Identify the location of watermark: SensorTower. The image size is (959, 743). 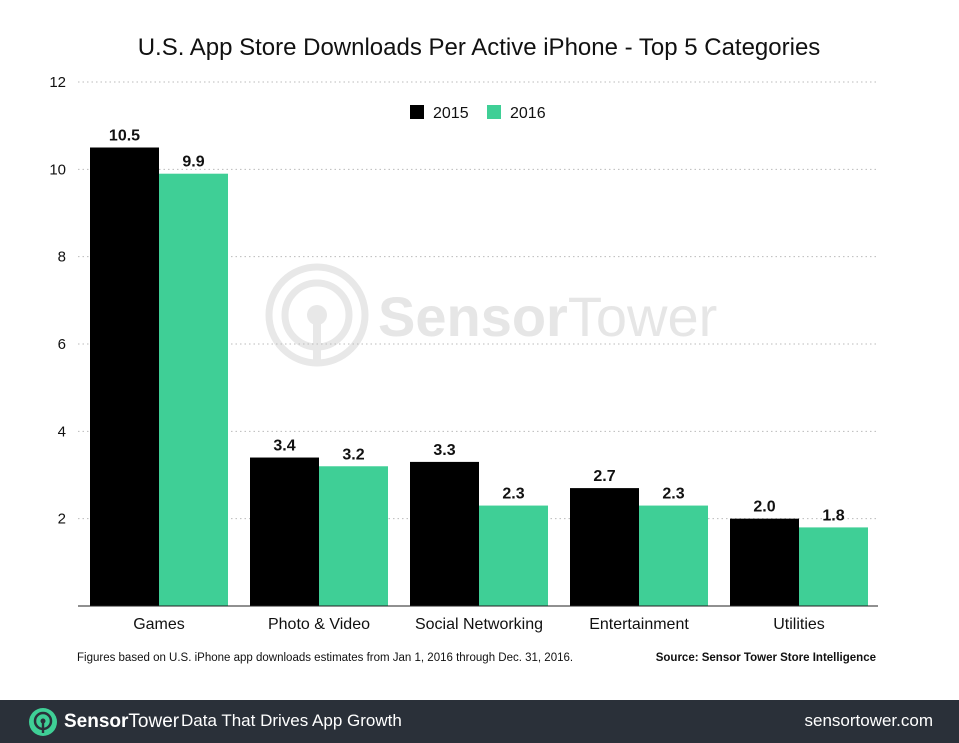
(491, 315).